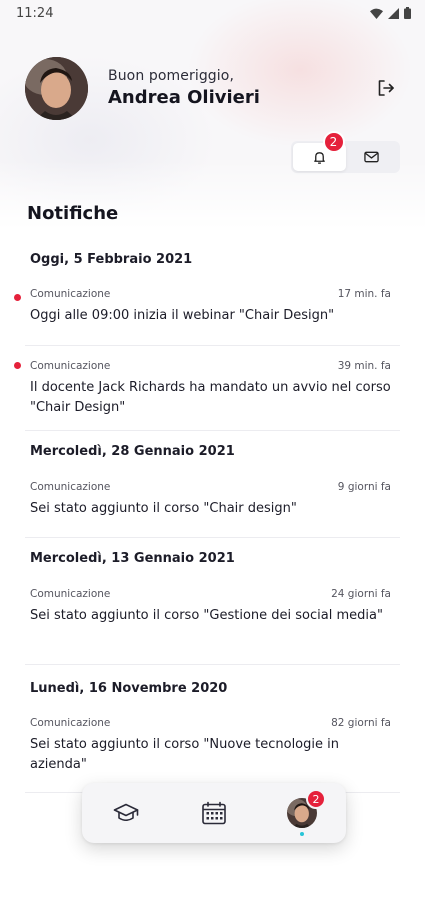 The width and height of the screenshot is (425, 900). I want to click on status-time: 11:24, so click(35, 13).